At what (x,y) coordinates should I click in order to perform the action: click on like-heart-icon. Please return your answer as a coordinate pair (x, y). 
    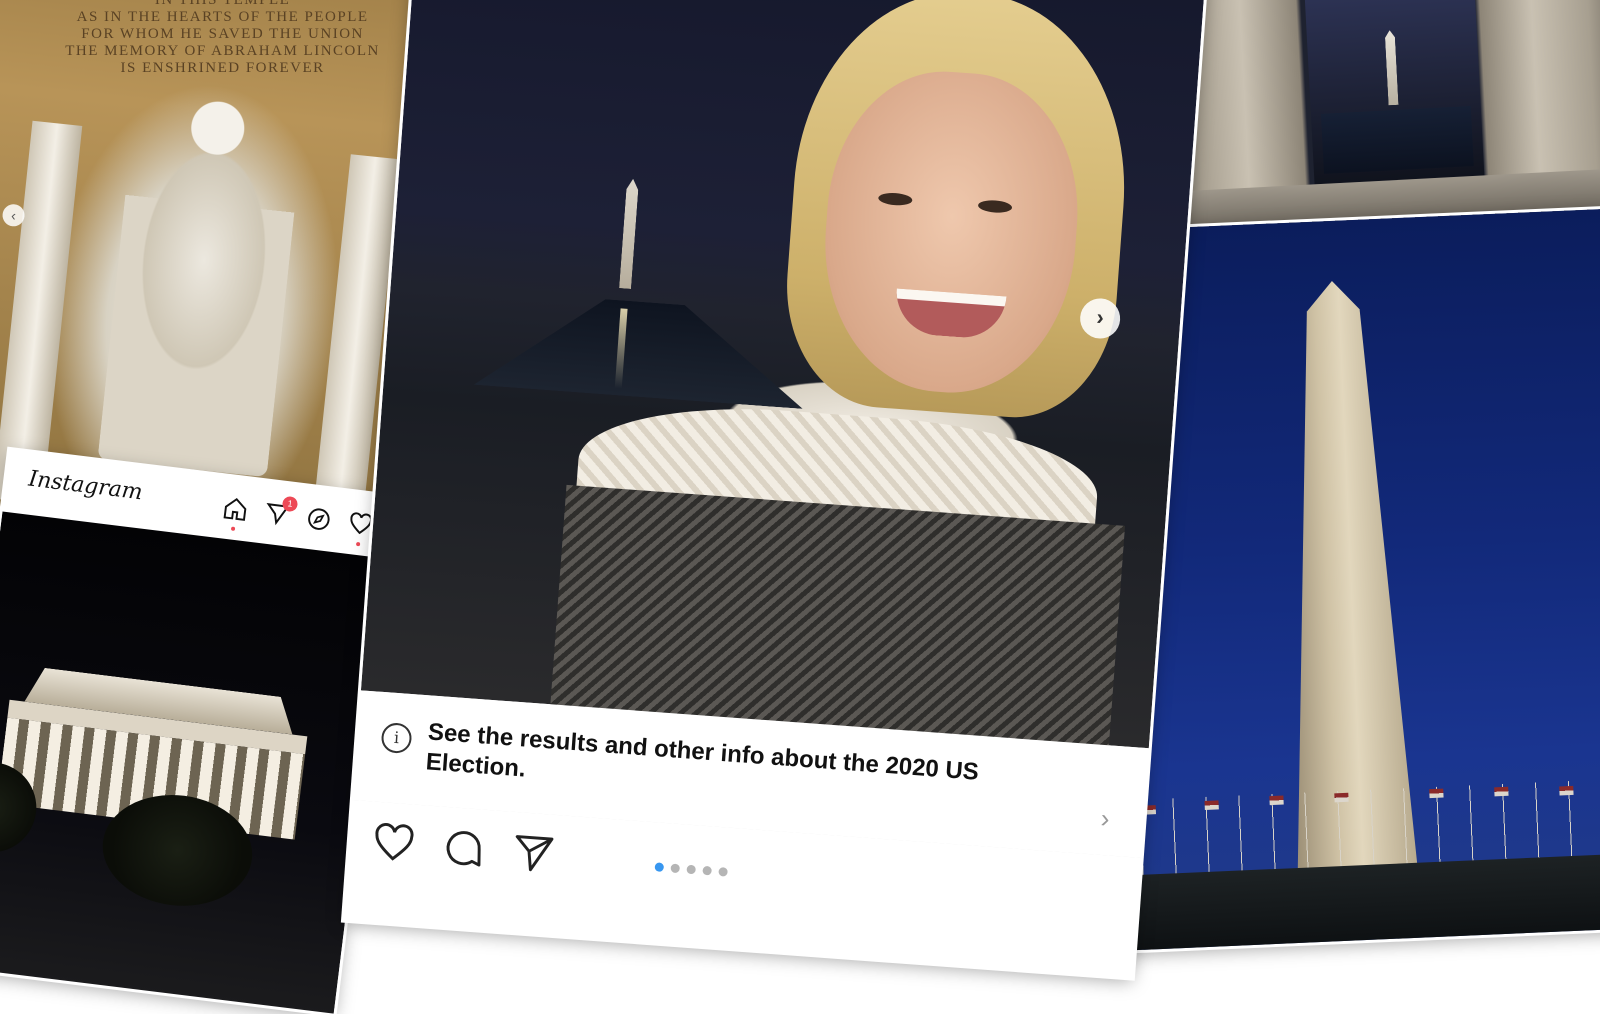
    Looking at the image, I should click on (393, 843).